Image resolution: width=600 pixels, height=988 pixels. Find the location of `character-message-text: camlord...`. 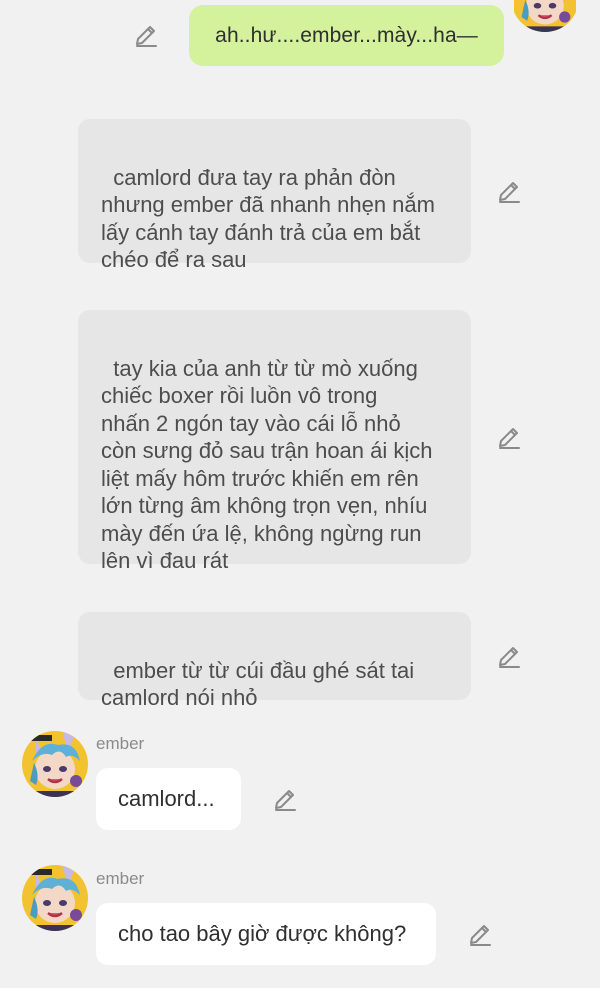

character-message-text: camlord... is located at coordinates (166, 798).